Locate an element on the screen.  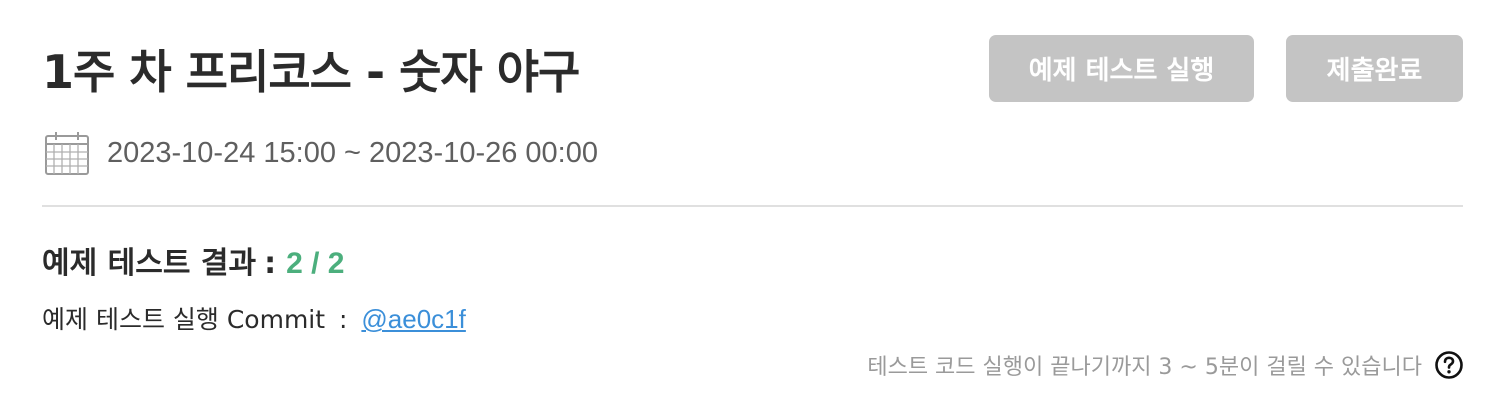
test-result-score: 2 / 2 is located at coordinates (315, 263).